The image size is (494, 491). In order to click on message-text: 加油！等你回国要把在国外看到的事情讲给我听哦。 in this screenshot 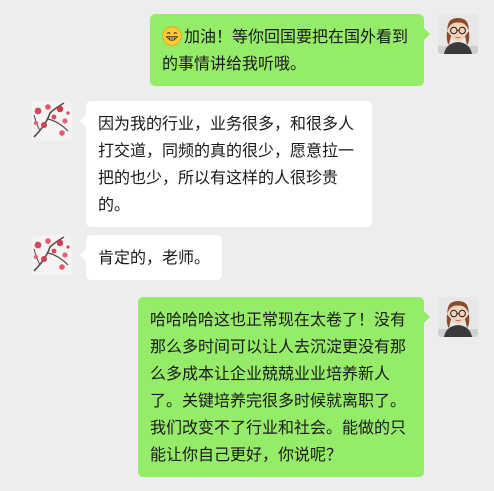, I will do `click(285, 50)`.